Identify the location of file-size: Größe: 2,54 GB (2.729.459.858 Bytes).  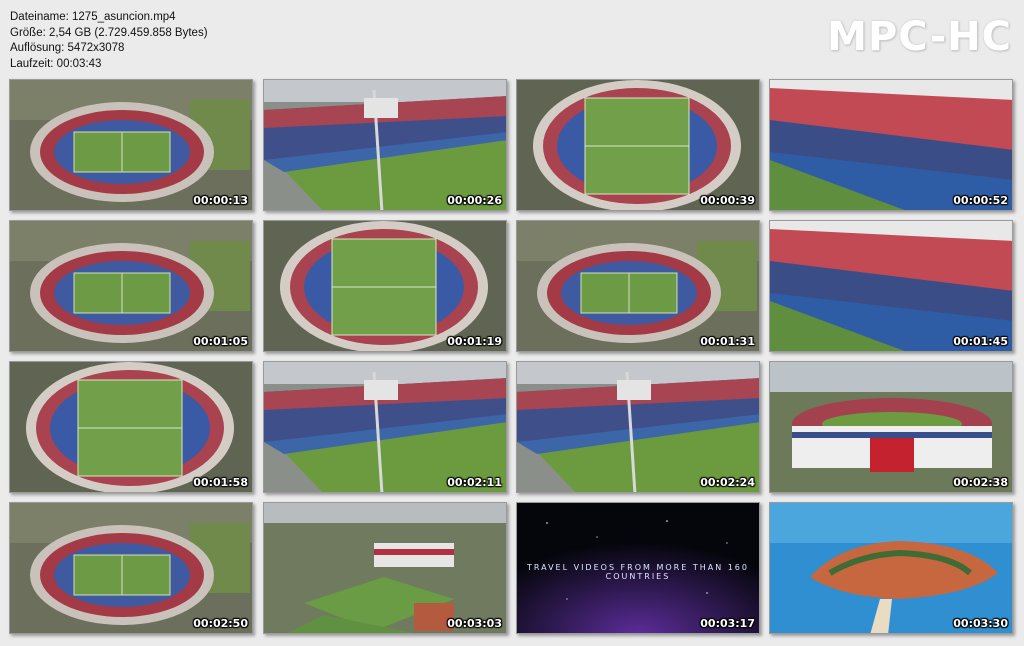
(109, 32).